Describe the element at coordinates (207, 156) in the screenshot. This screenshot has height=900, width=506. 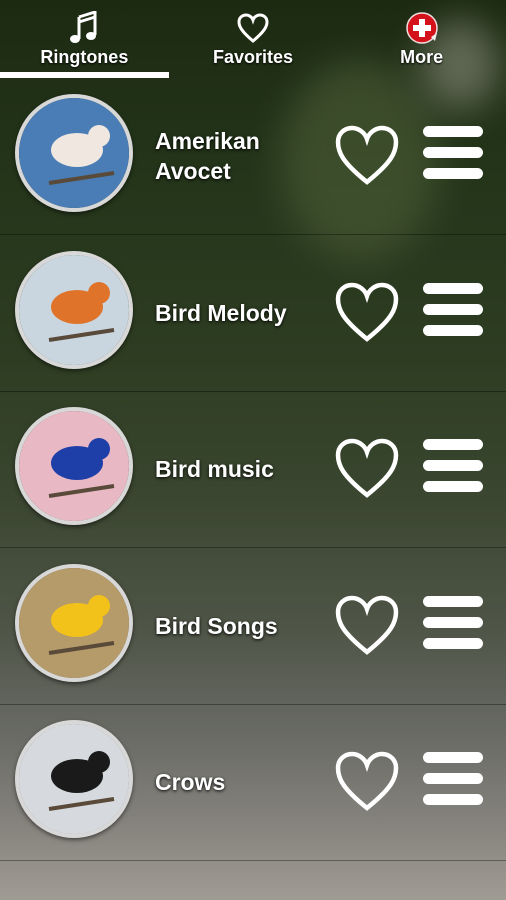
I see `ringtone-name: Amerikan Avocet` at that location.